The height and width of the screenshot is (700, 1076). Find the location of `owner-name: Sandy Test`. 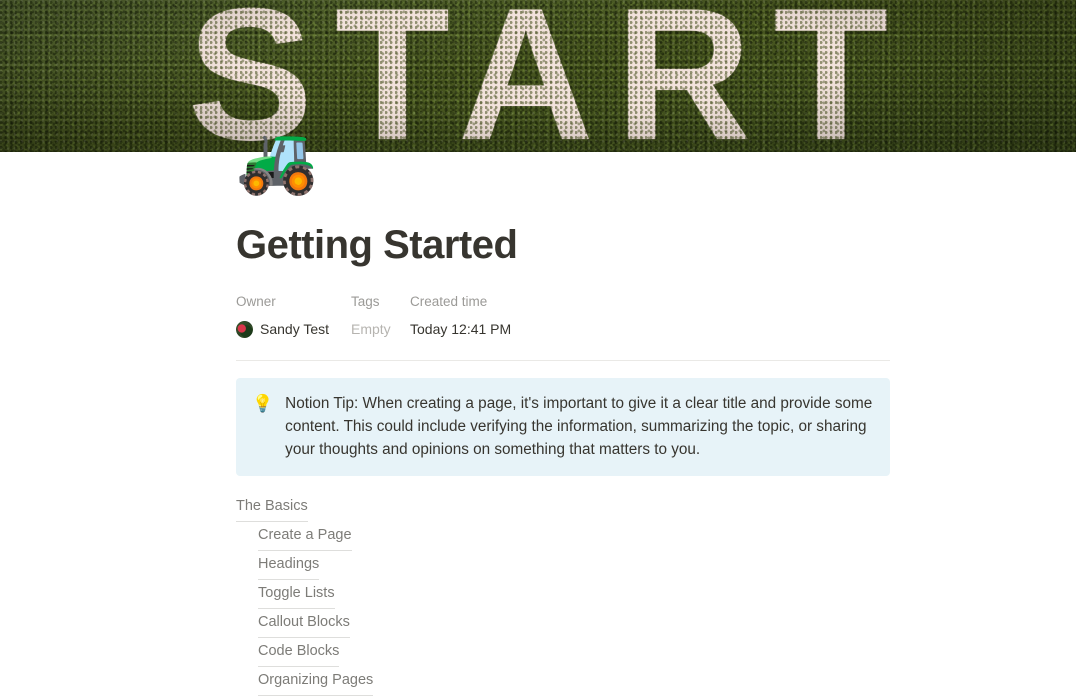

owner-name: Sandy Test is located at coordinates (295, 329).